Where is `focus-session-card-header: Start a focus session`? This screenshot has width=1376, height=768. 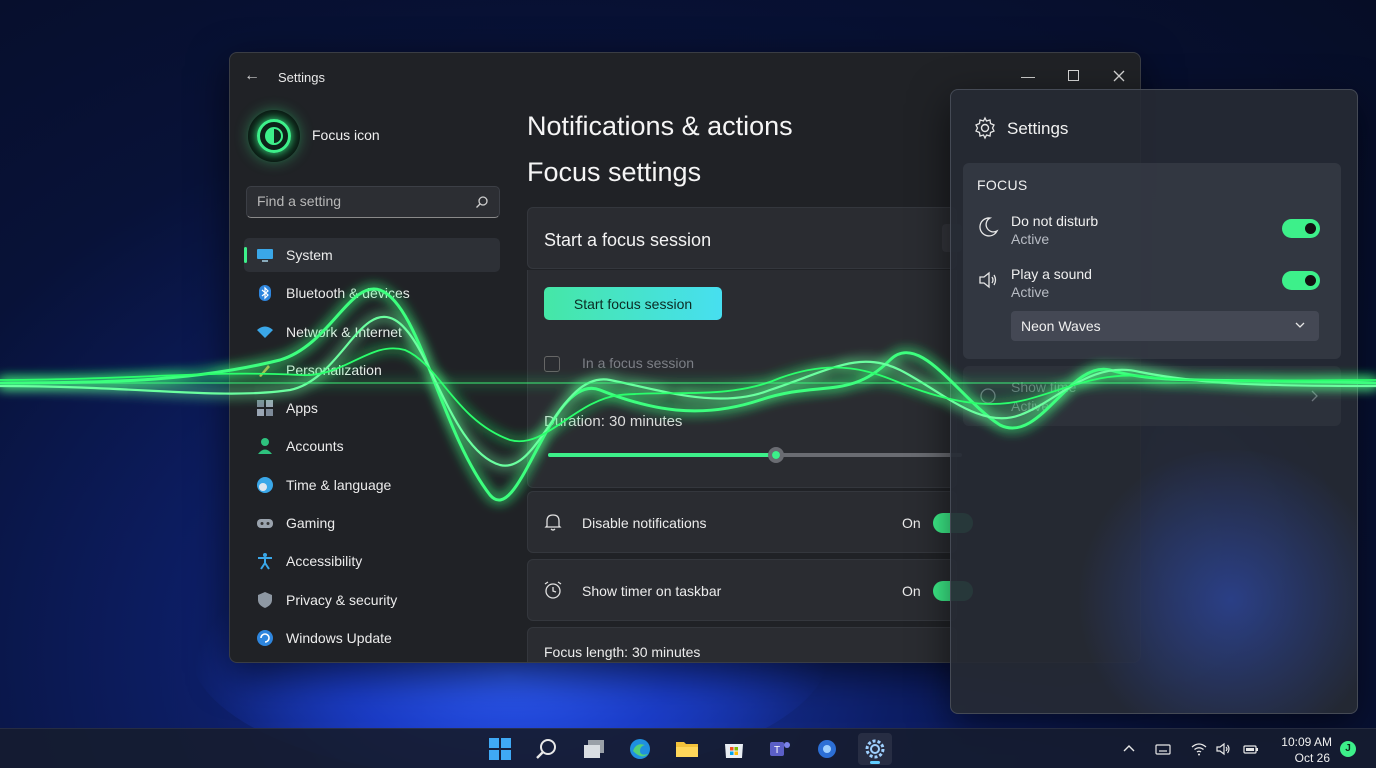
focus-session-card-header: Start a focus session is located at coordinates (744, 238).